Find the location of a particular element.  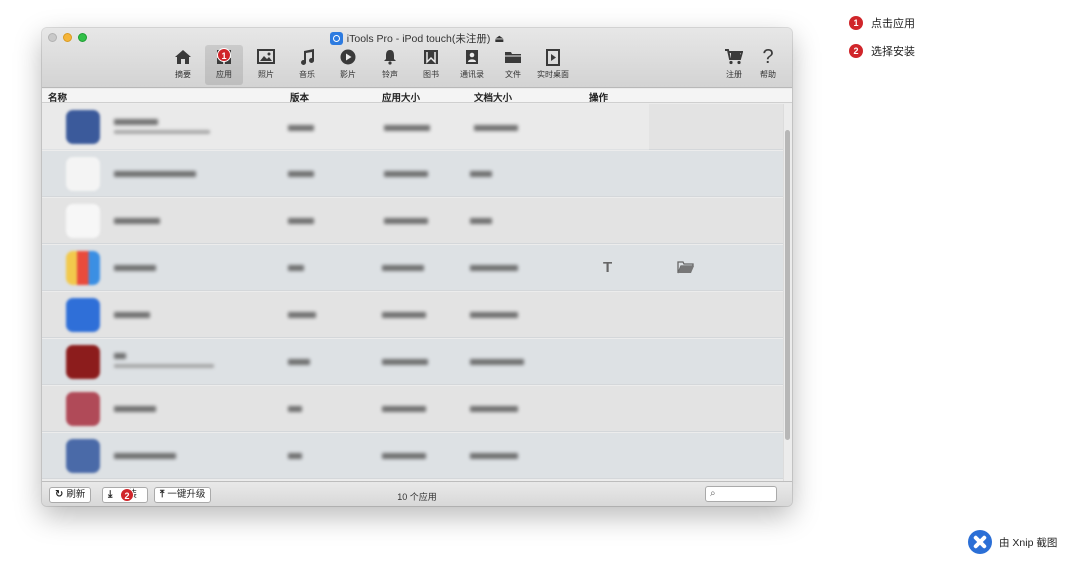

toolbar-register-label: 注册 is located at coordinates (734, 74).